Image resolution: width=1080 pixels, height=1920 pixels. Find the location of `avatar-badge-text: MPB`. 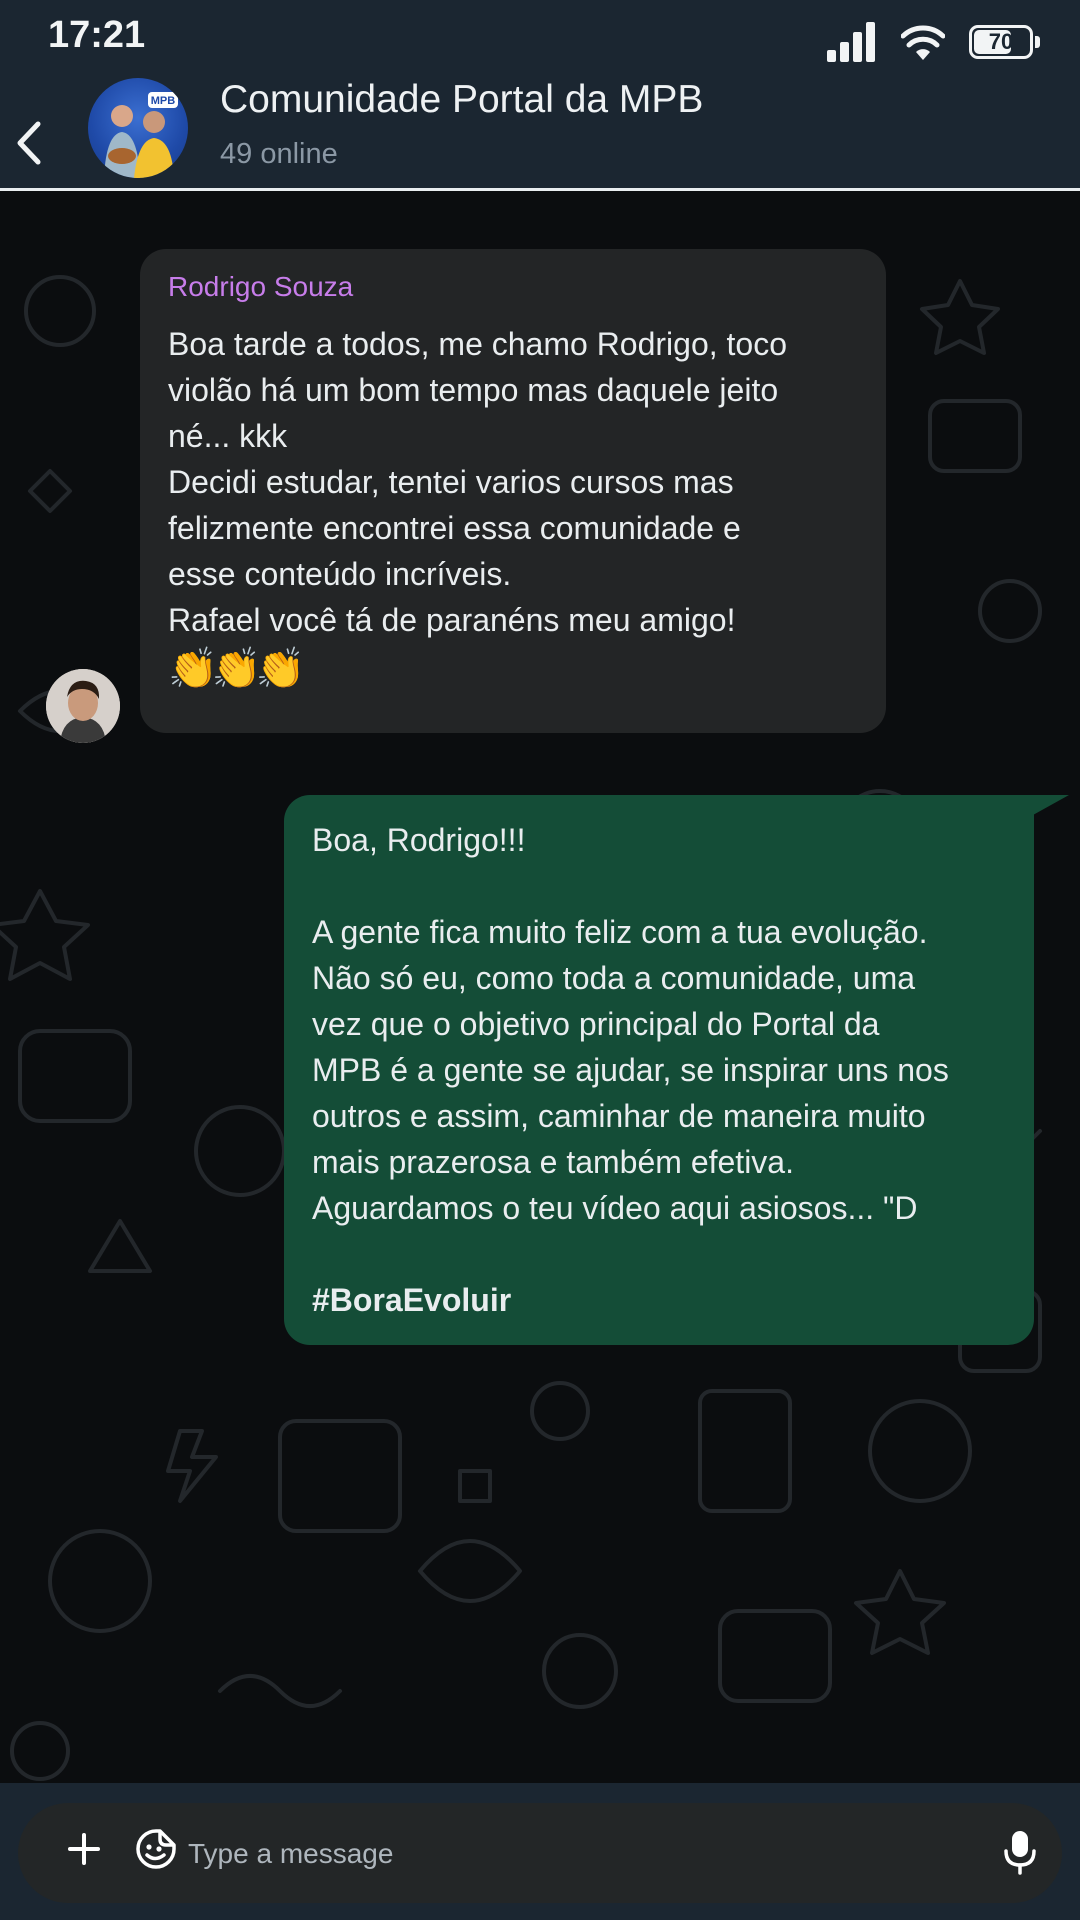

avatar-badge-text: MPB is located at coordinates (163, 101).